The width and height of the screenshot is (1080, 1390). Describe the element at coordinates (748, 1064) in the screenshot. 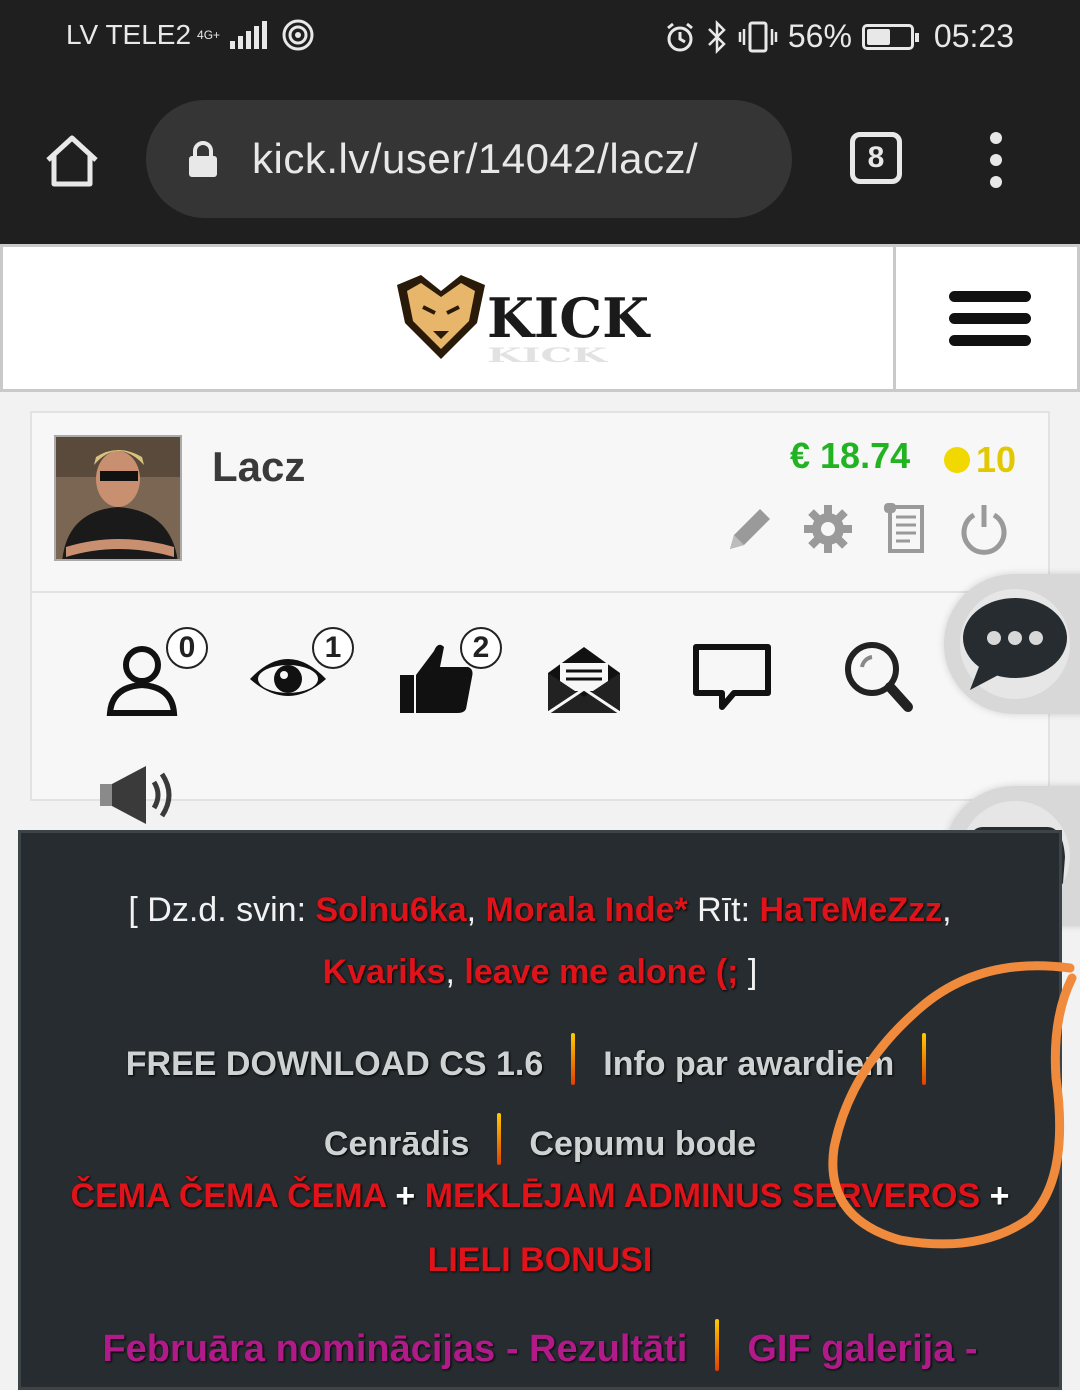

I see `awards-info-link: Info par awardiem` at that location.